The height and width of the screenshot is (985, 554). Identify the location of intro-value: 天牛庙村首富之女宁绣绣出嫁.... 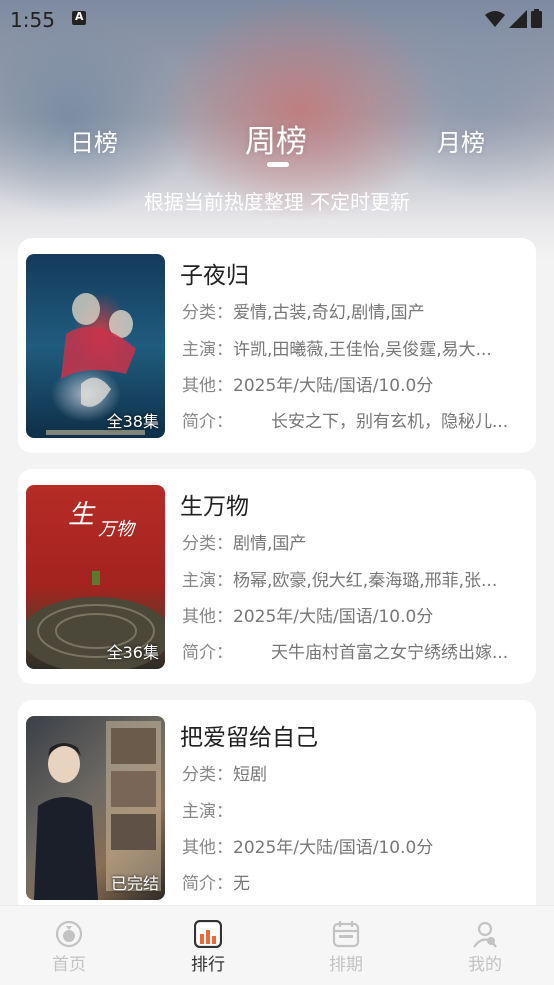
(390, 653).